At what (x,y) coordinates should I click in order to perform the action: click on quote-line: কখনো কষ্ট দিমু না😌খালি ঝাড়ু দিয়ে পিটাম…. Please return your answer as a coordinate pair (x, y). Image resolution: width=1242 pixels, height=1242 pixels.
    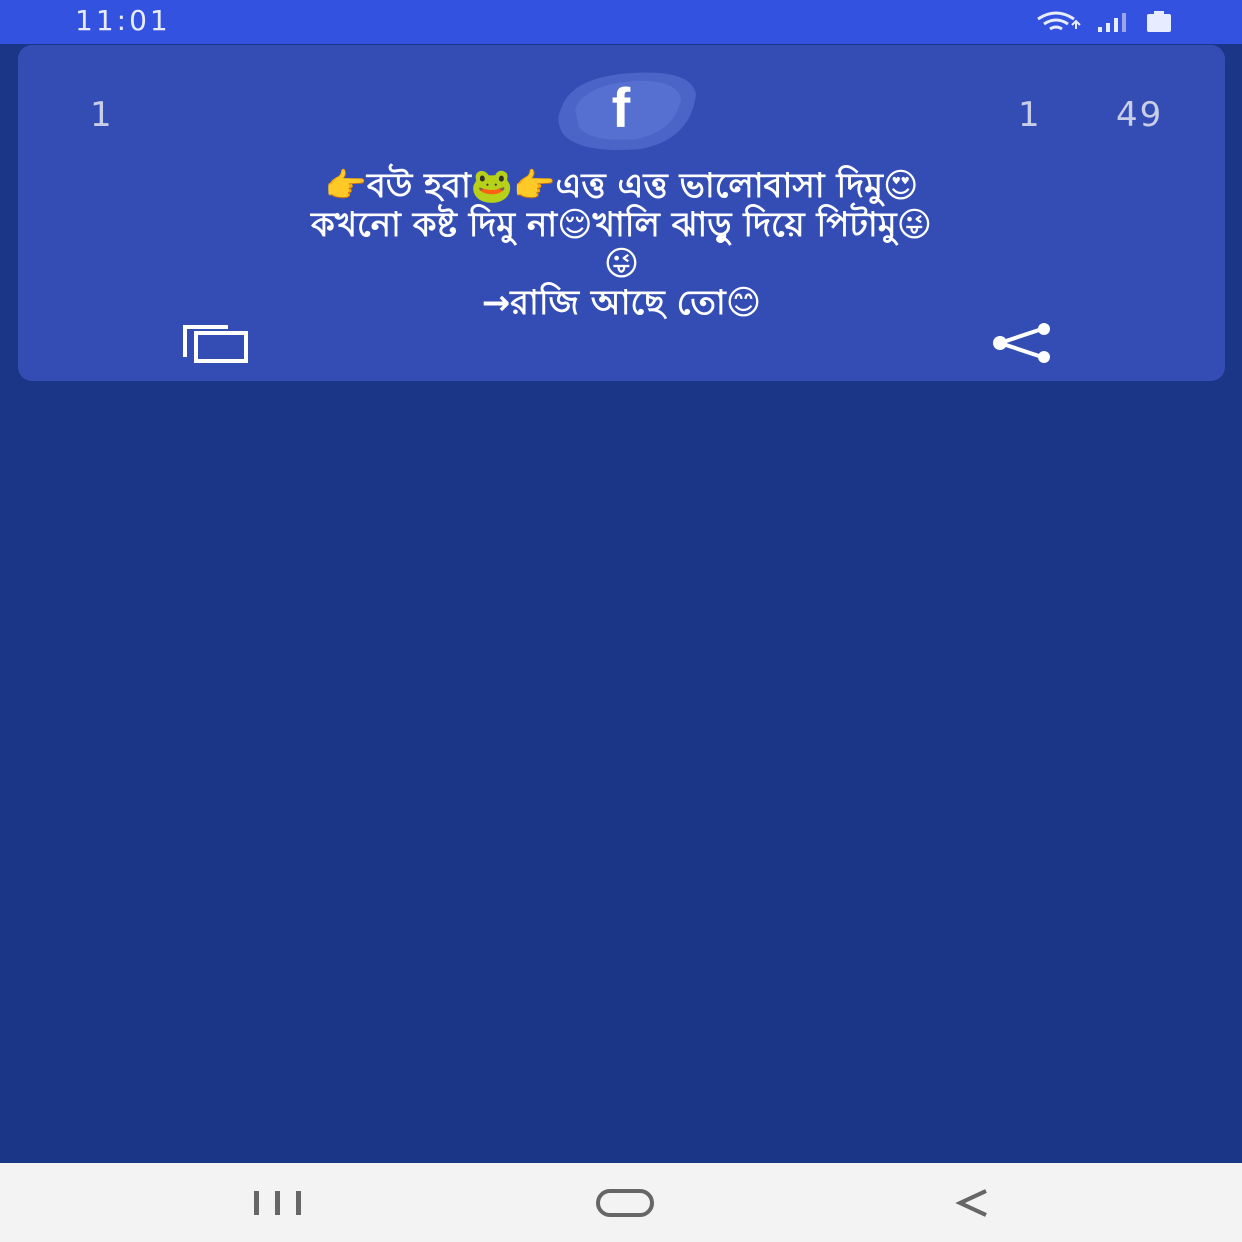
    Looking at the image, I should click on (621, 225).